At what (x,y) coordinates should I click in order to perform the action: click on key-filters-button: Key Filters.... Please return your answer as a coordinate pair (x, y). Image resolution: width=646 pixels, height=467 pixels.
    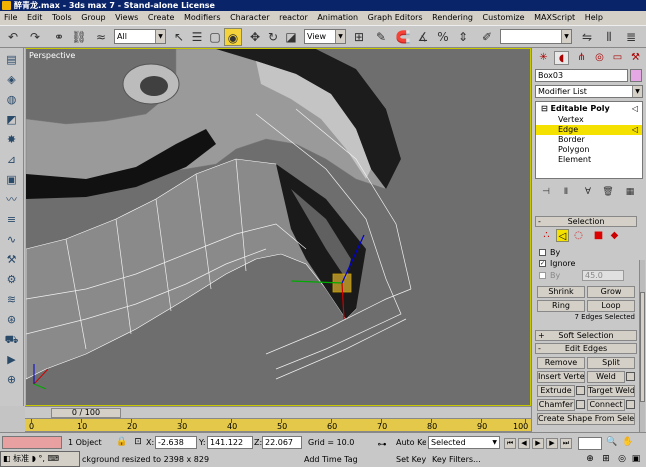
    Looking at the image, I should click on (466, 459).